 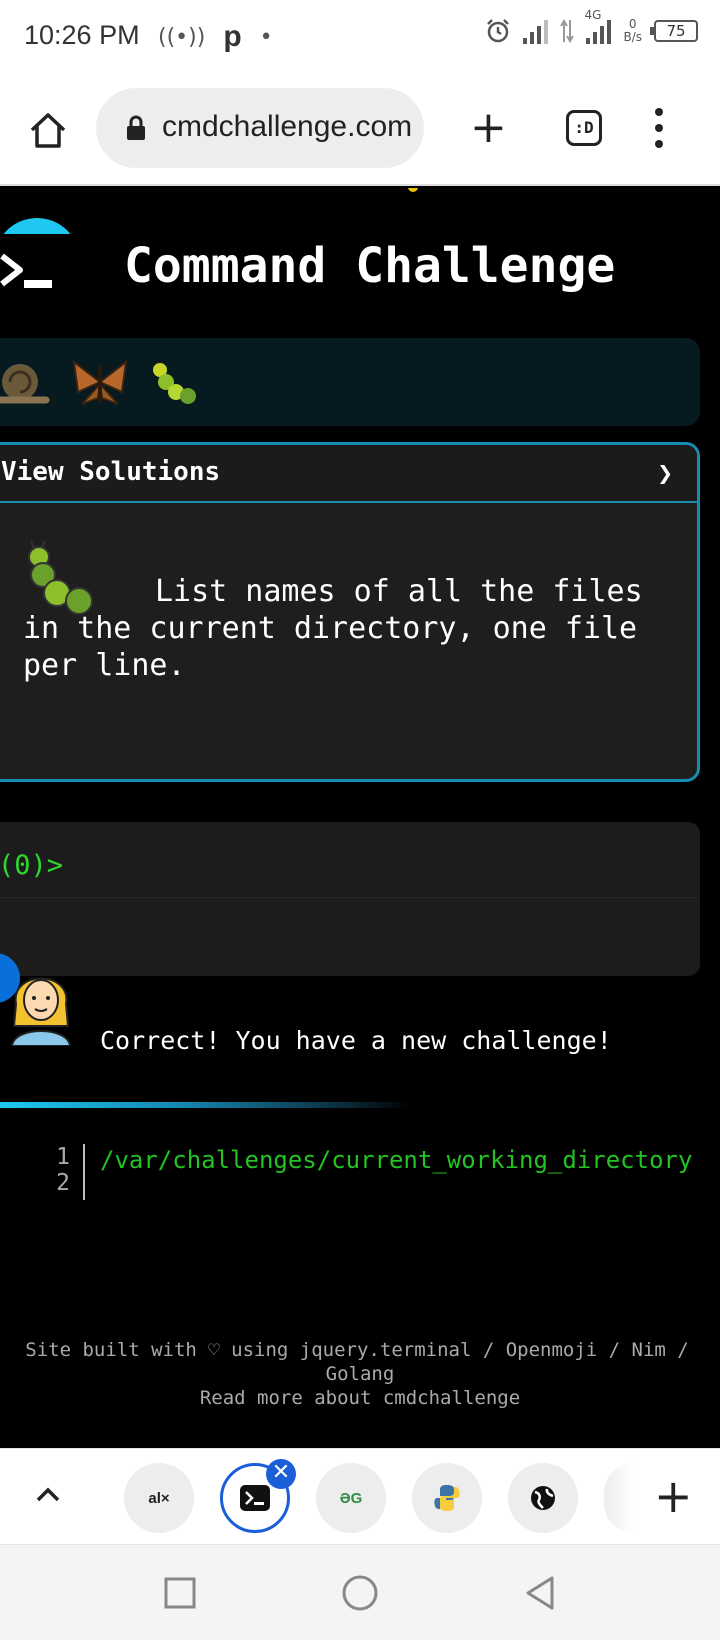 I want to click on globe-icon, so click(x=543, y=1498).